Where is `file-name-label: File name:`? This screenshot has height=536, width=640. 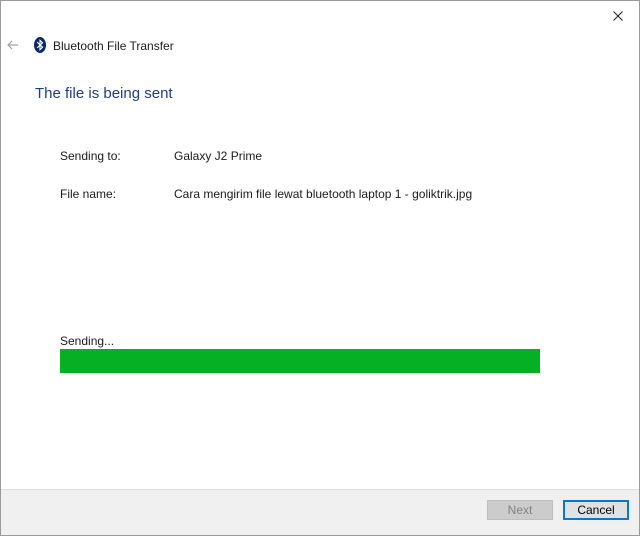
file-name-label: File name: is located at coordinates (88, 194).